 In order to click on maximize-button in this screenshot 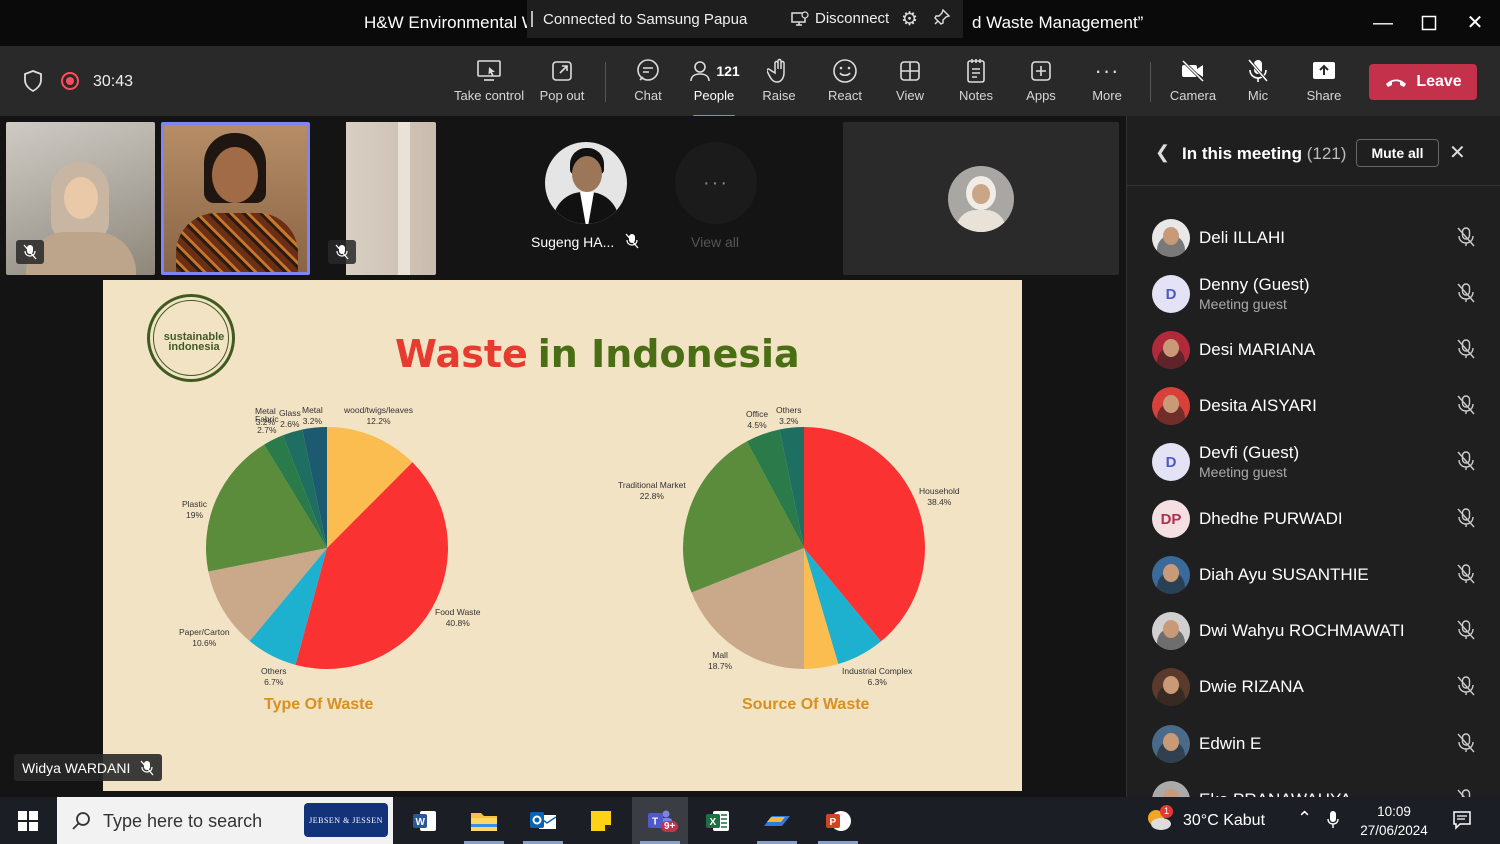, I will do `click(1429, 23)`.